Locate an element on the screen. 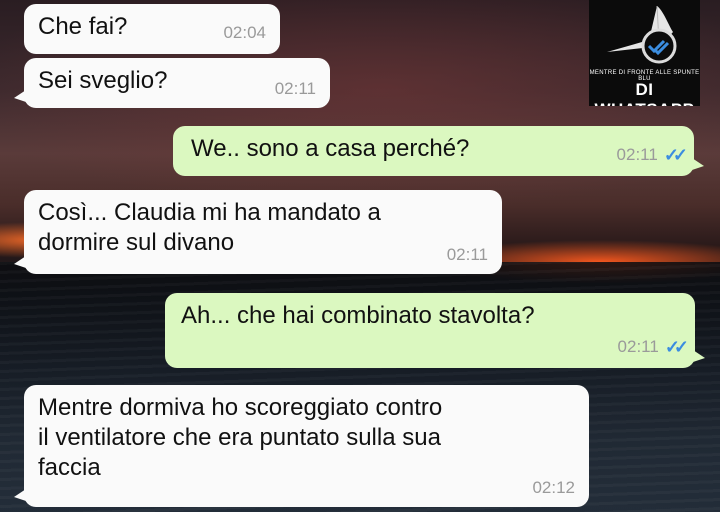 The image size is (720, 512). message-meta: 02:12 is located at coordinates (553, 488).